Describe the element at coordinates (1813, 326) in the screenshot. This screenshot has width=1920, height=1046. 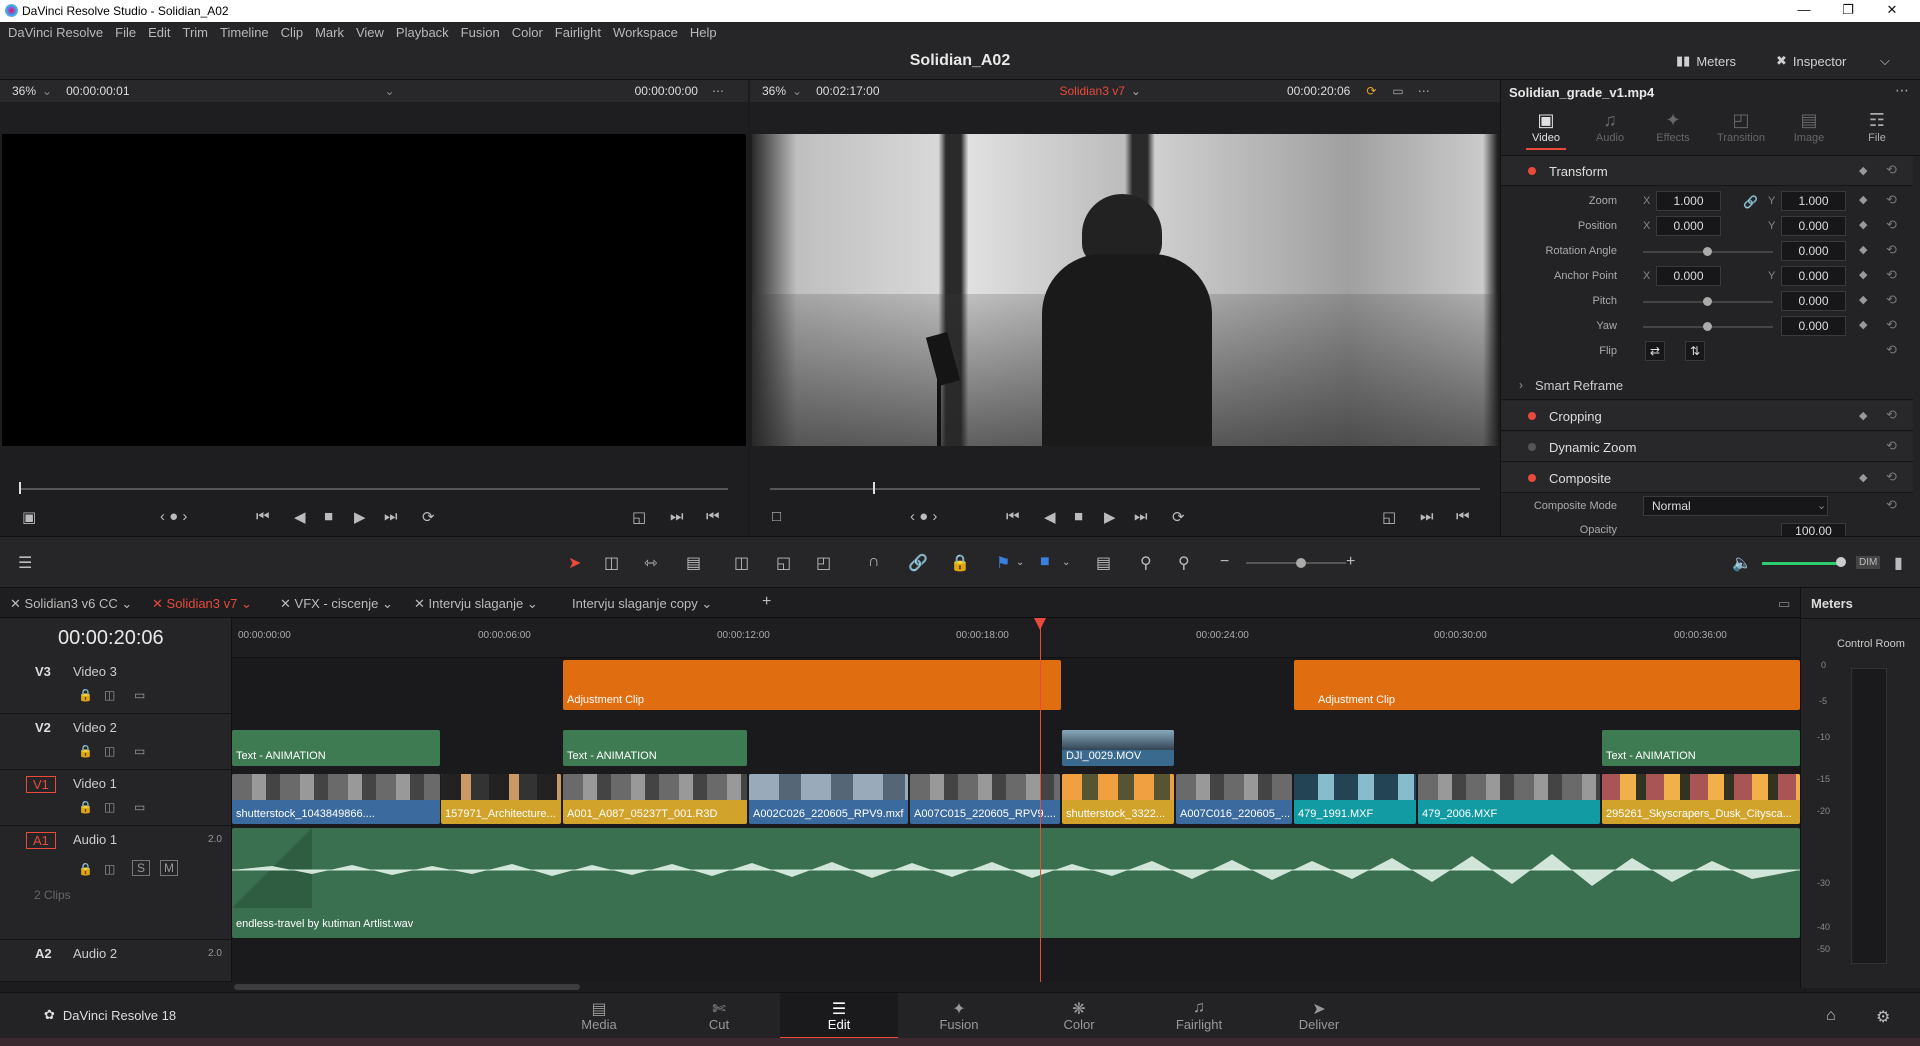
I see `yaw-field: 0.000` at that location.